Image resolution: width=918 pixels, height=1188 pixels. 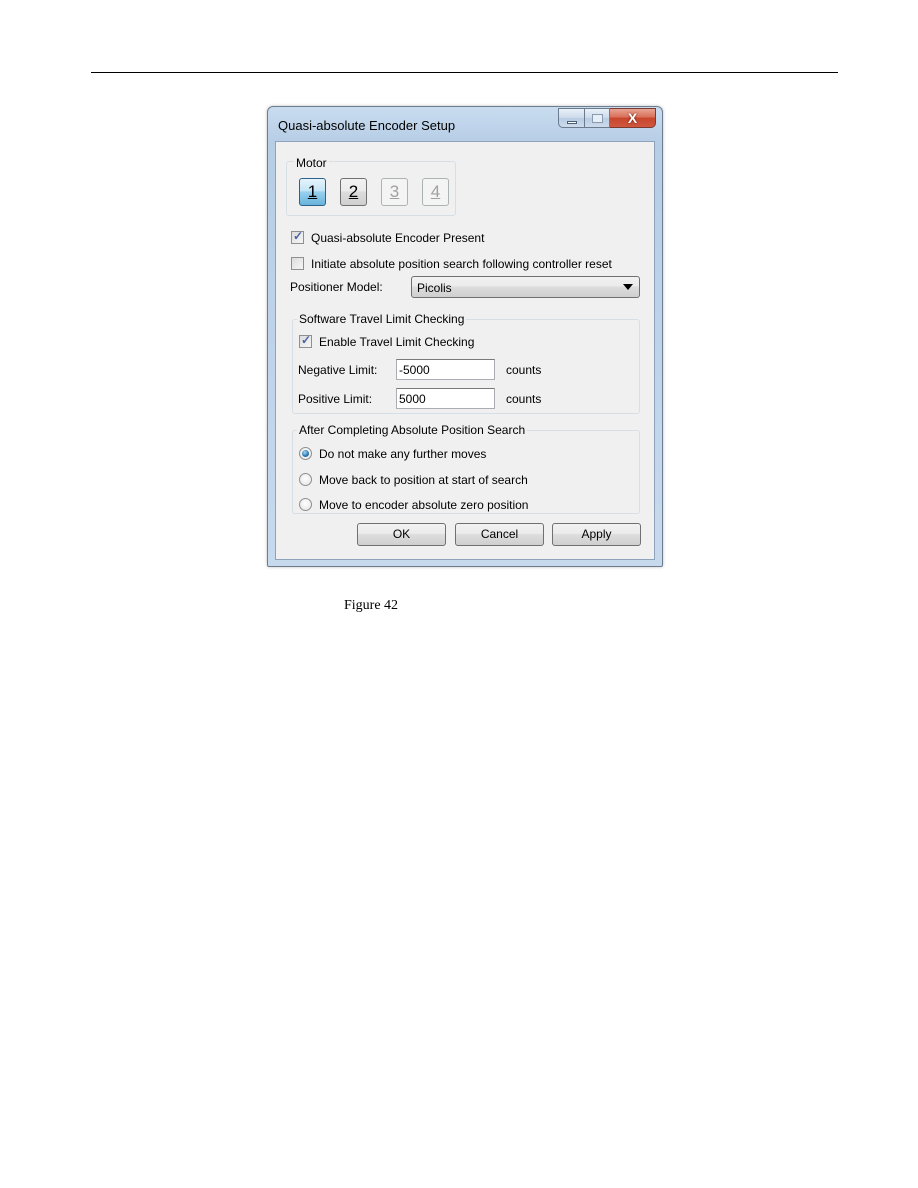 I want to click on enable-travel-limit-checkbox, so click(x=305, y=340).